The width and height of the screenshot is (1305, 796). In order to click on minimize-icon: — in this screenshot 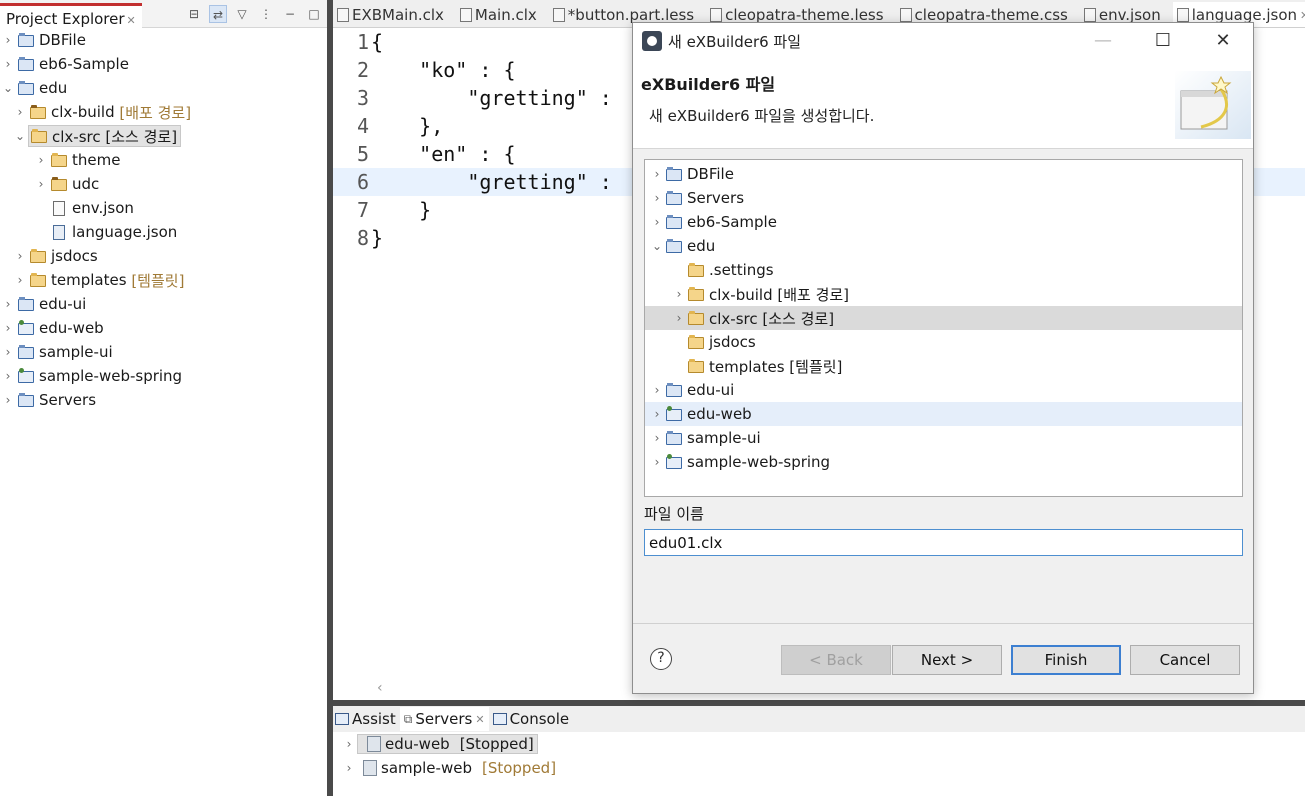, I will do `click(1103, 41)`.